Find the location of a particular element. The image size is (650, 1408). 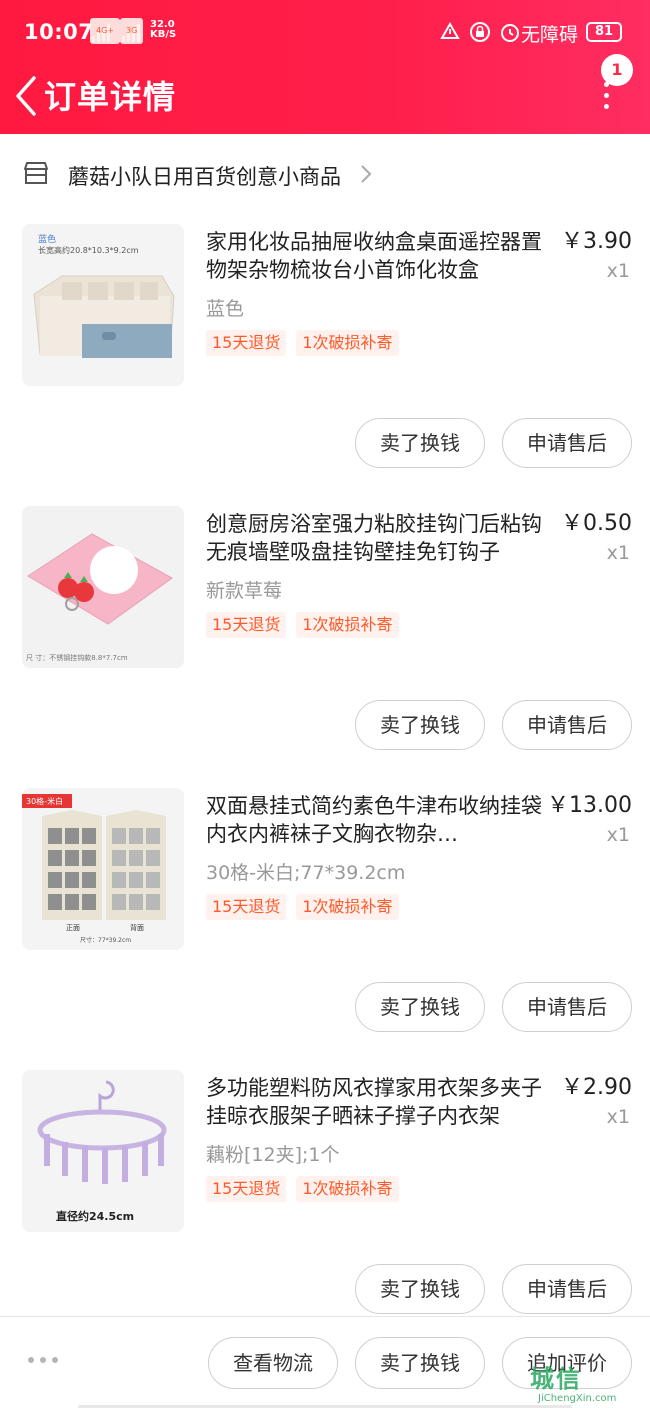

site-watermark: 城信 JiChengXin.com is located at coordinates (590, 1383).